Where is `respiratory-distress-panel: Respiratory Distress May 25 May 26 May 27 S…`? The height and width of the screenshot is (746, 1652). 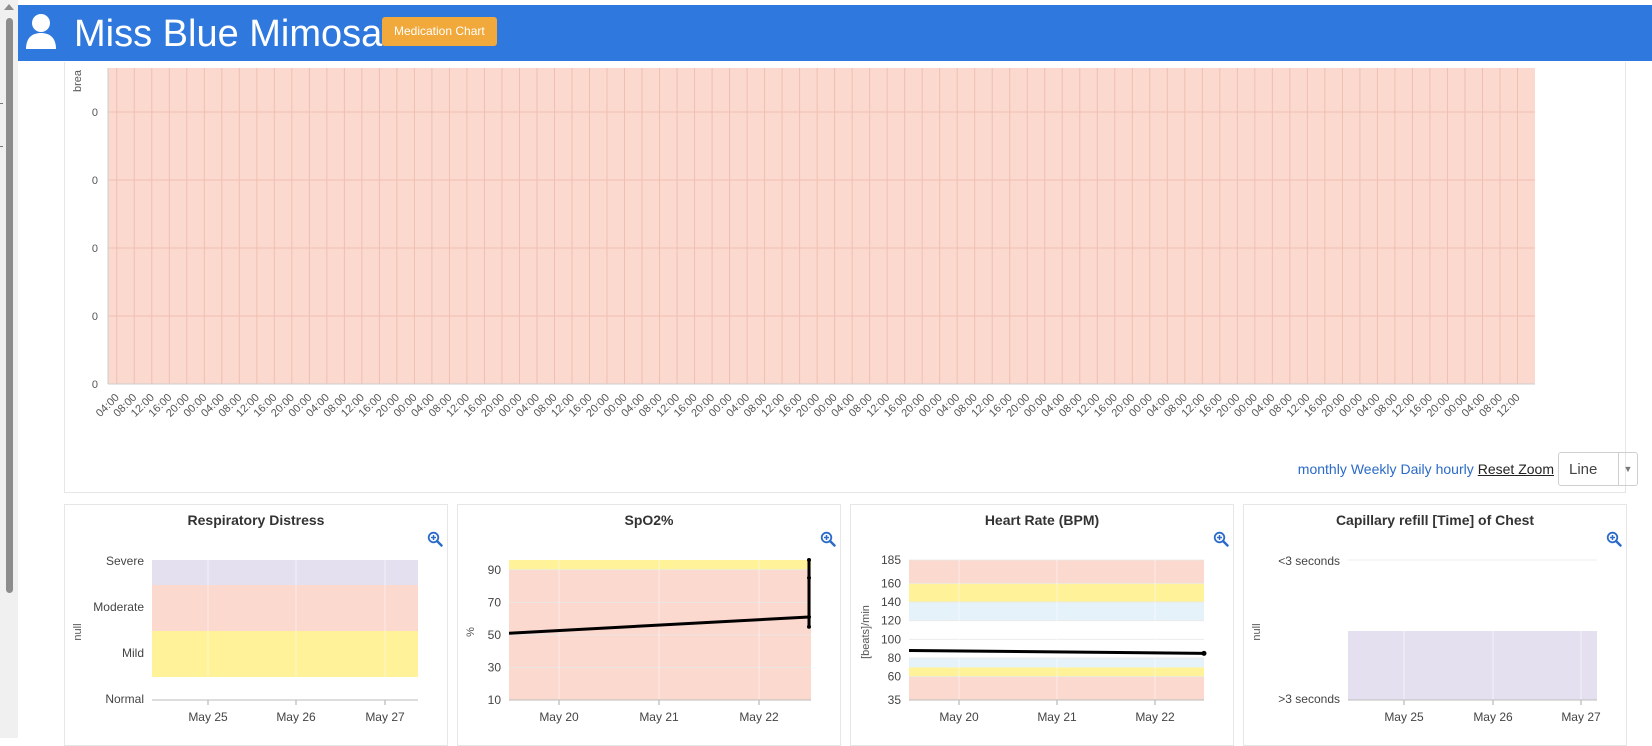 respiratory-distress-panel: Respiratory Distress May 25 May 26 May 27 S… is located at coordinates (256, 625).